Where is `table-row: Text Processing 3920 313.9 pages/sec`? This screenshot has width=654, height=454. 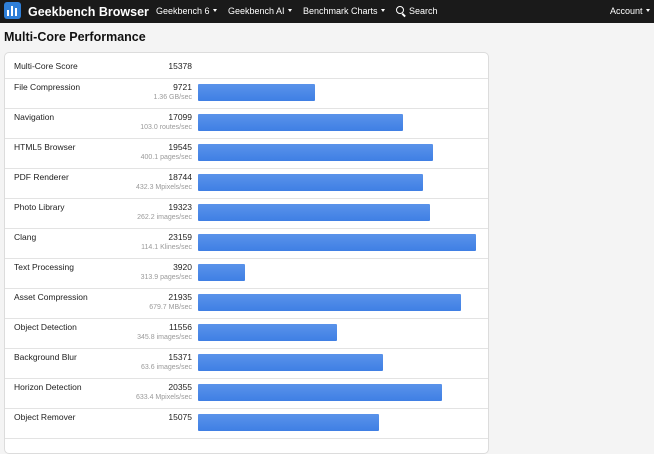 table-row: Text Processing 3920 313.9 pages/sec is located at coordinates (246, 273).